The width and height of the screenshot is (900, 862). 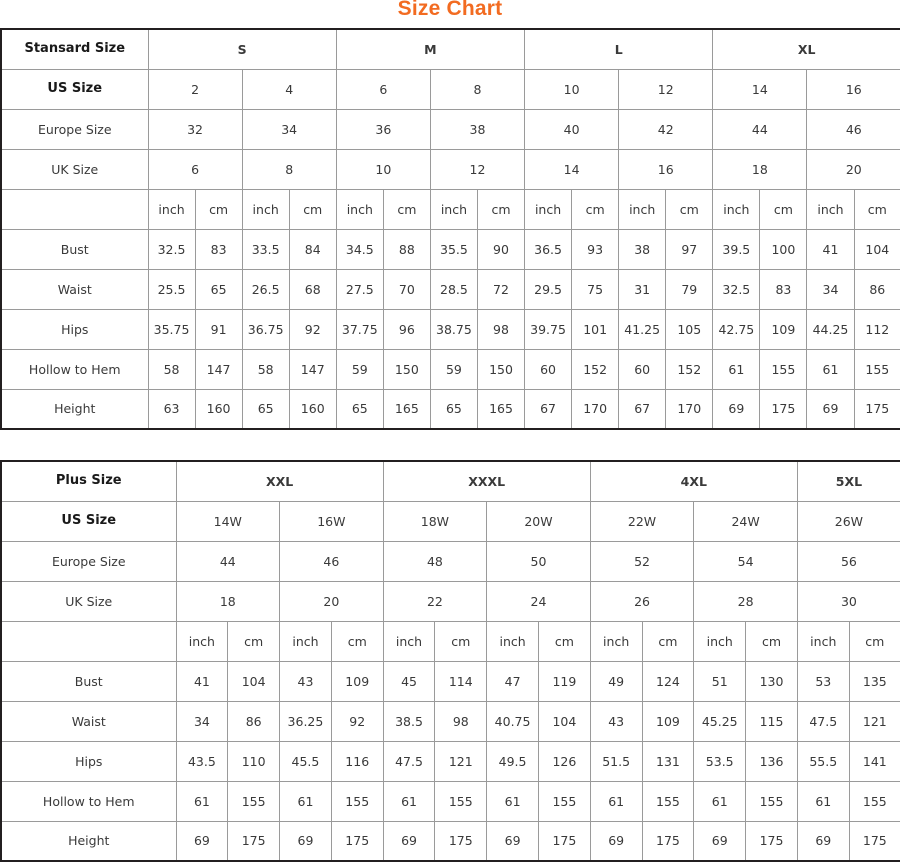 I want to click on standard-unit-blank, so click(x=74, y=209).